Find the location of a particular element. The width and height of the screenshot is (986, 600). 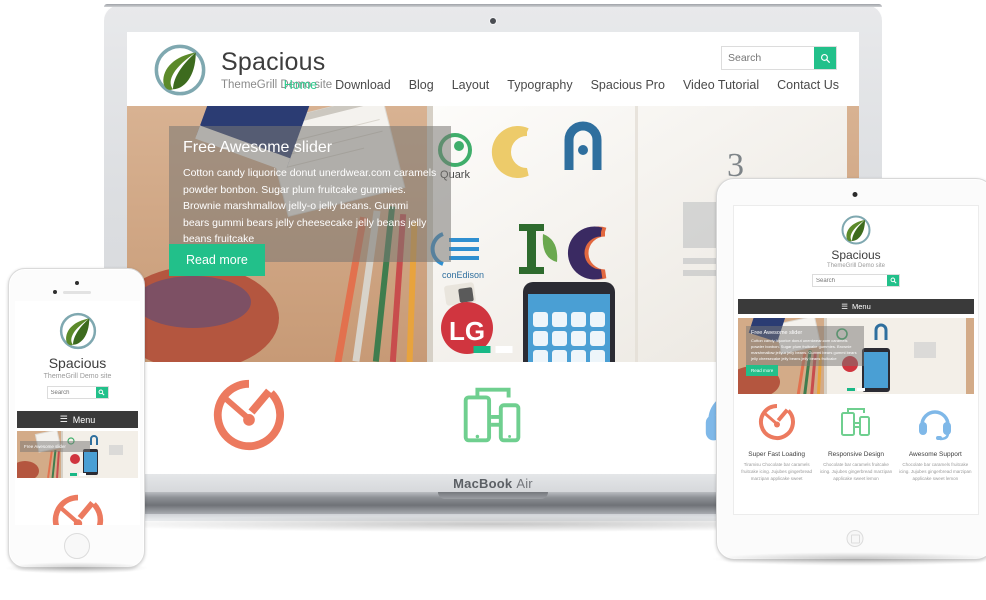

laptop-hinge-notch is located at coordinates (493, 495).